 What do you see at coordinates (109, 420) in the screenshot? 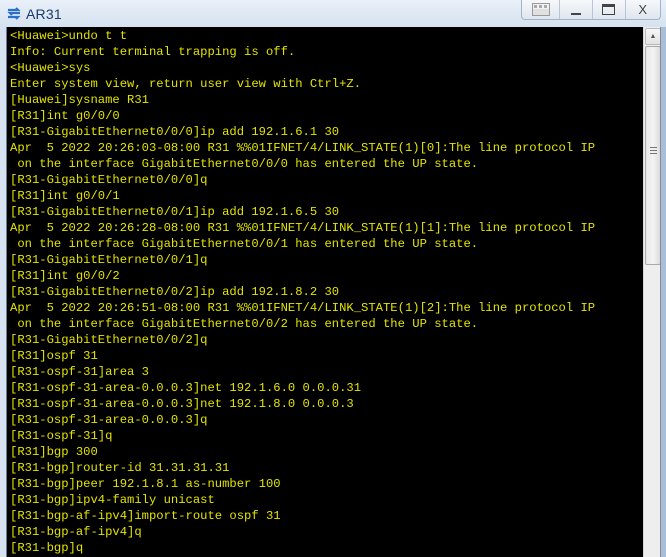
I see `terminal-line: [R31-ospf-31-area-0.0.0.3]q` at bounding box center [109, 420].